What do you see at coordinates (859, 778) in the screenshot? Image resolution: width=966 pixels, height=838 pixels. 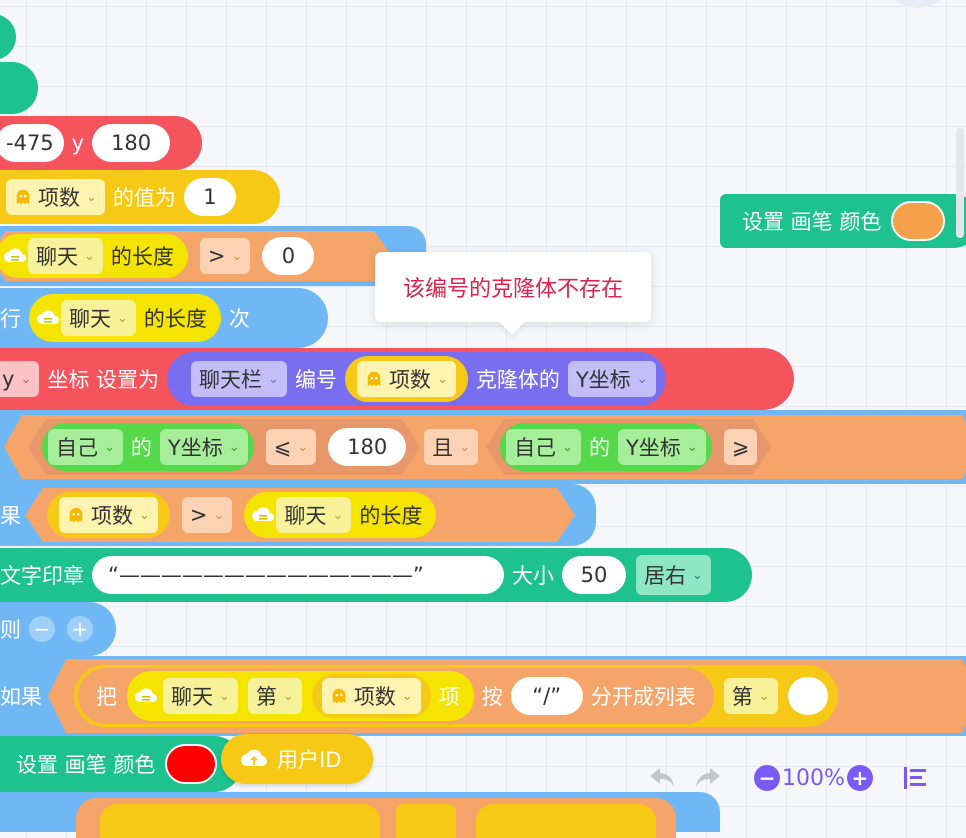 I see `zoom-in-button: +` at bounding box center [859, 778].